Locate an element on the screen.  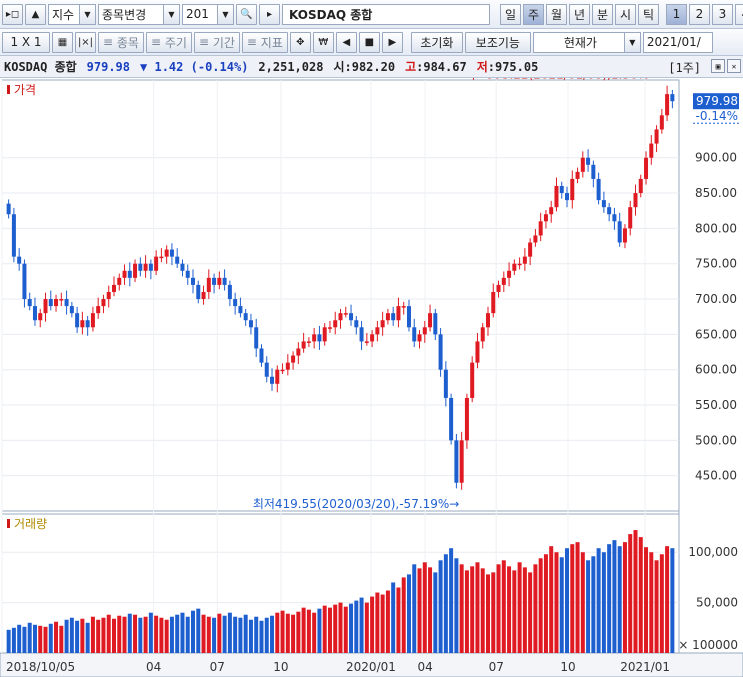
time-tick-label: 2021/01 is located at coordinates (645, 667).